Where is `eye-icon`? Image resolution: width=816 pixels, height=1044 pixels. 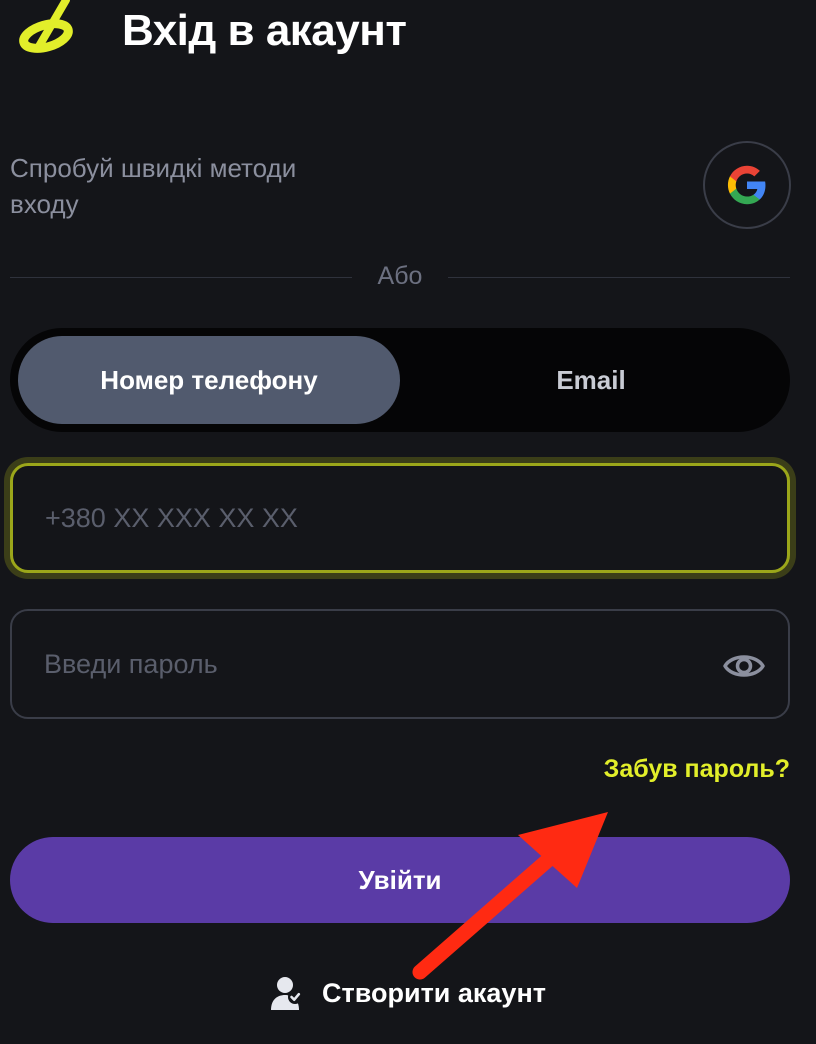
eye-icon is located at coordinates (744, 666).